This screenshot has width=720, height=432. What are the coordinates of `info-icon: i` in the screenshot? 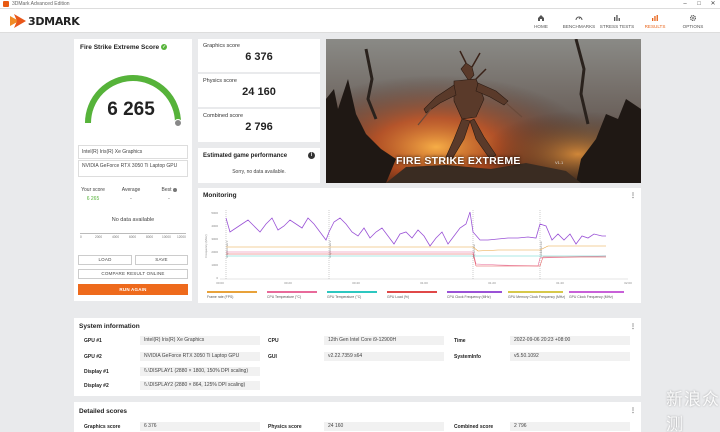 It's located at (311, 155).